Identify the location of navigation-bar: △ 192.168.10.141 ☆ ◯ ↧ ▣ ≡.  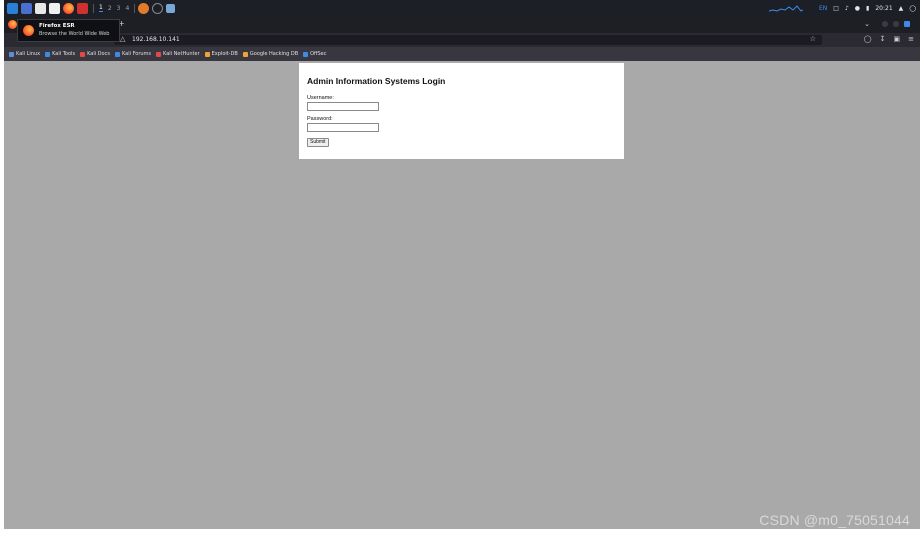
(462, 40).